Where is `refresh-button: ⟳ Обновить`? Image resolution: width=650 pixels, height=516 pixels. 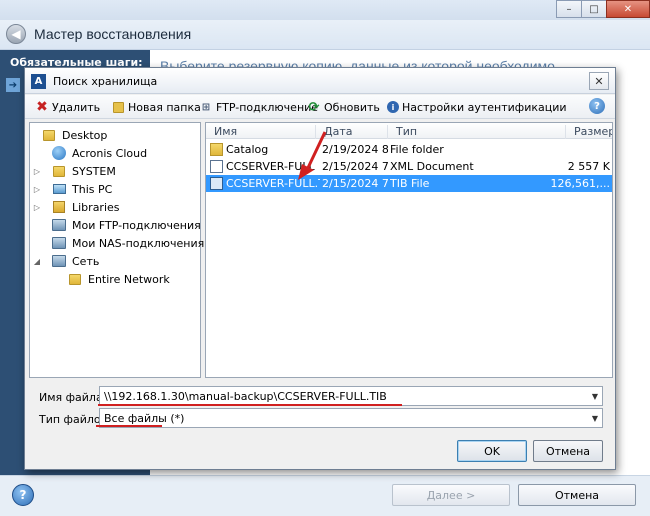 refresh-button: ⟳ Обновить is located at coordinates (343, 107).